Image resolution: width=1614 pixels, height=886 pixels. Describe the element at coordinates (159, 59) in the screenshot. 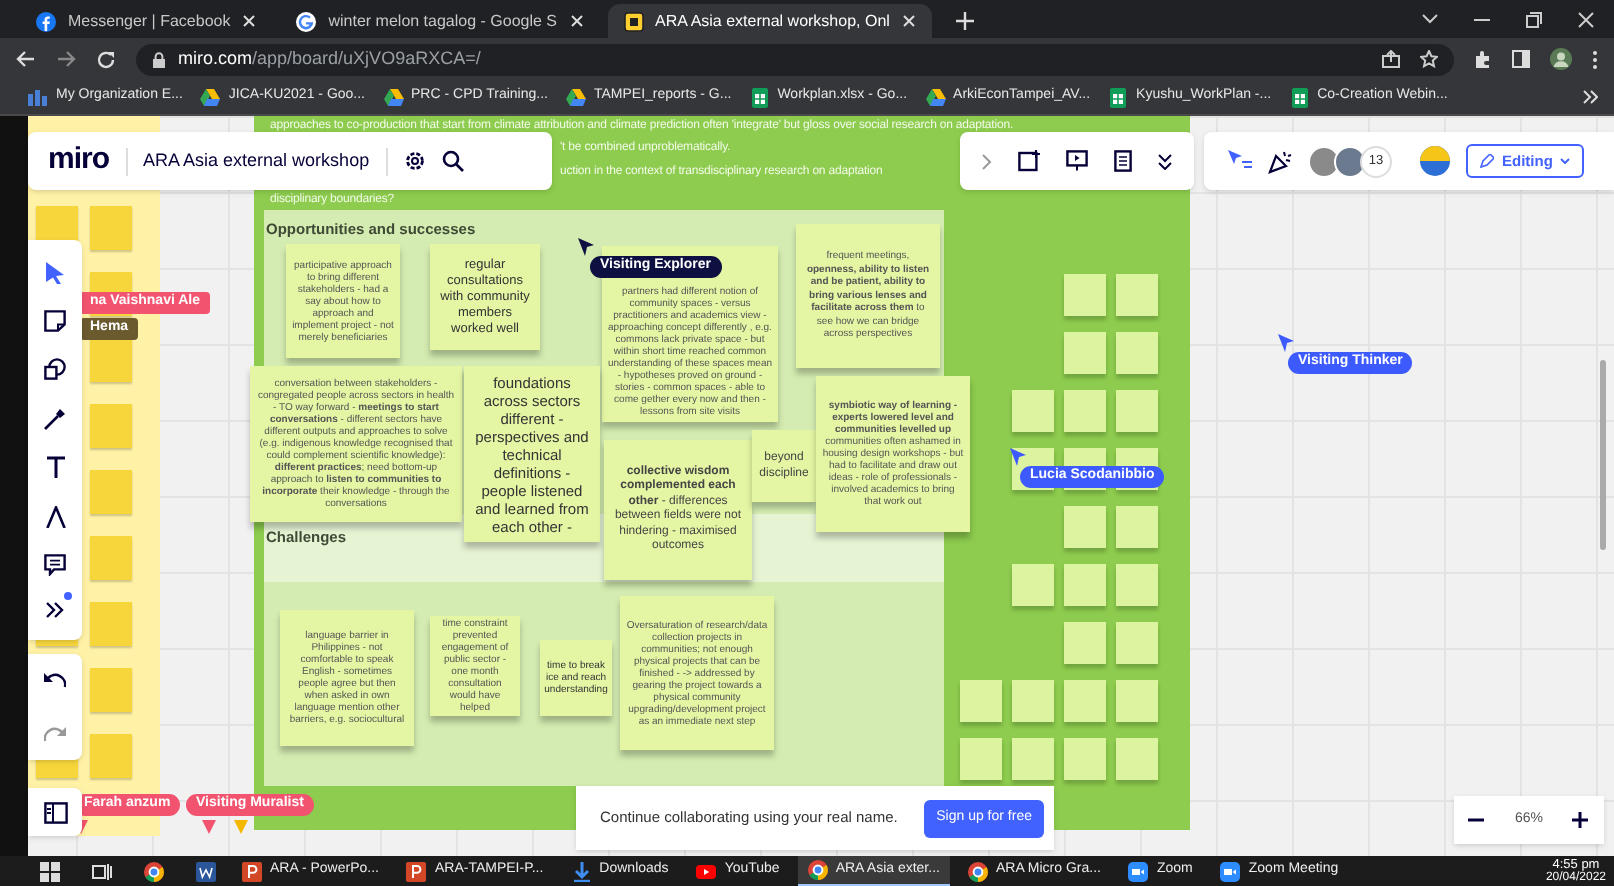

I see `lock-icon` at that location.